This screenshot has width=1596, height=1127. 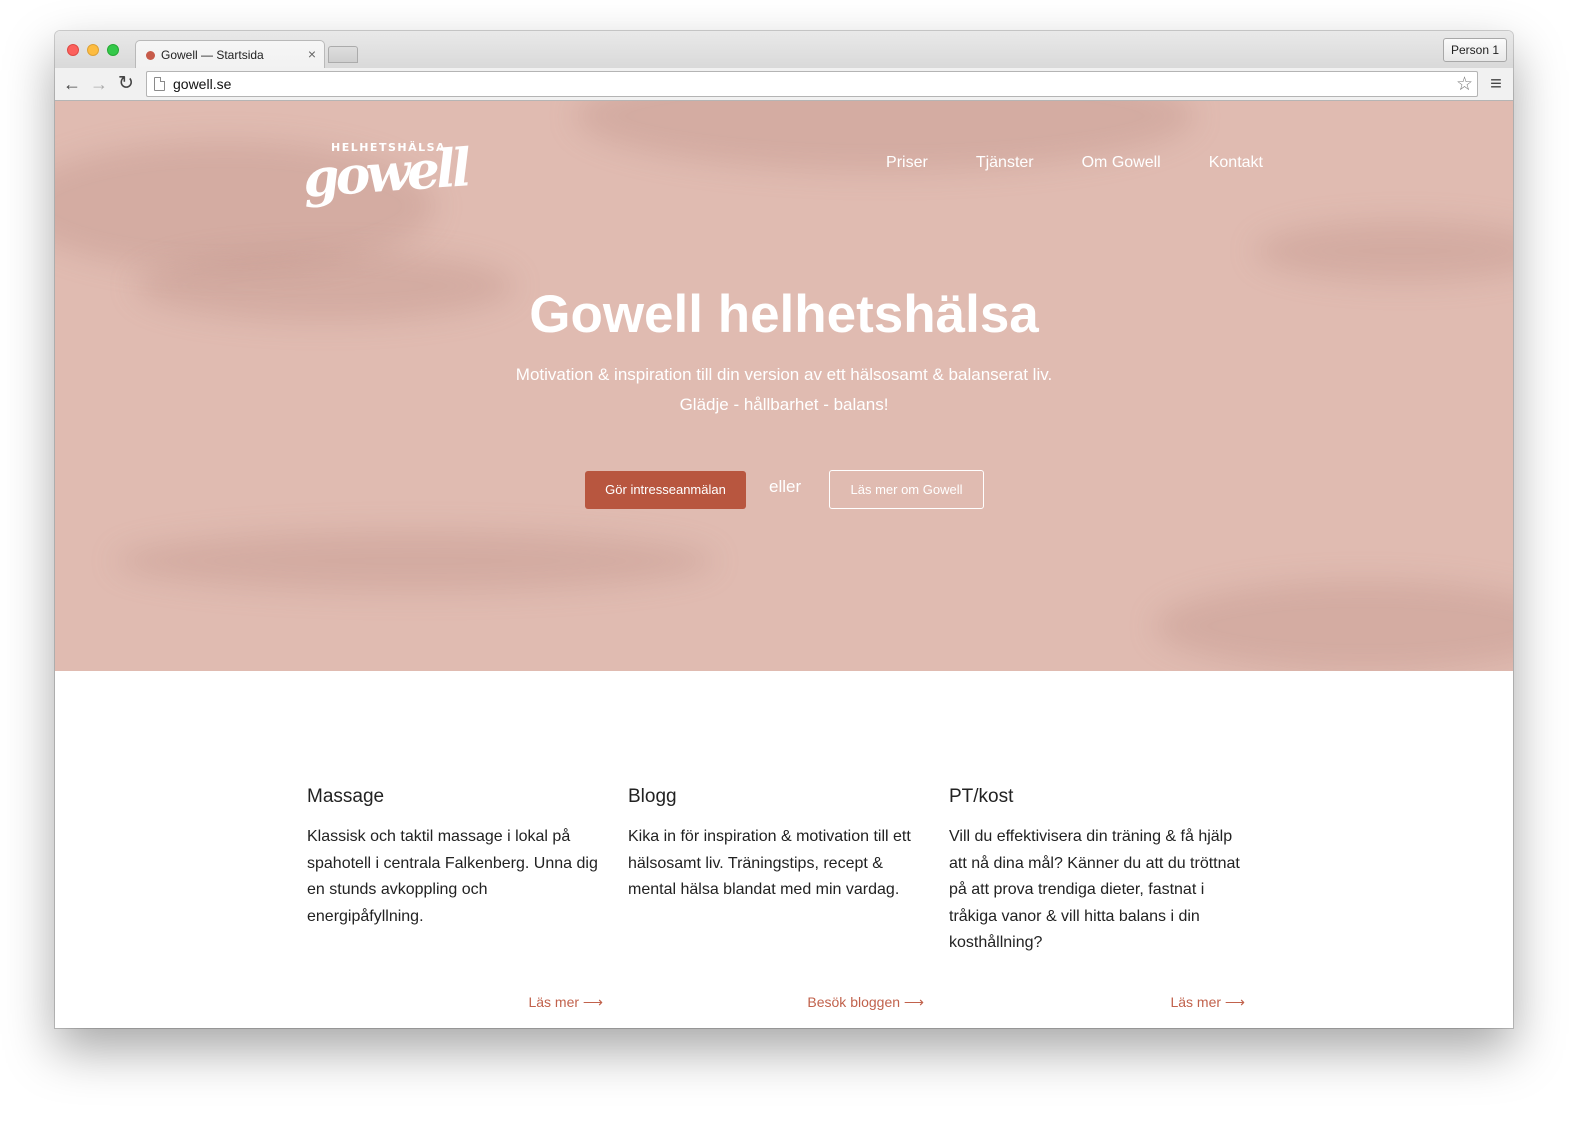 What do you see at coordinates (812, 84) in the screenshot?
I see `address-bar: gowell.se ☆` at bounding box center [812, 84].